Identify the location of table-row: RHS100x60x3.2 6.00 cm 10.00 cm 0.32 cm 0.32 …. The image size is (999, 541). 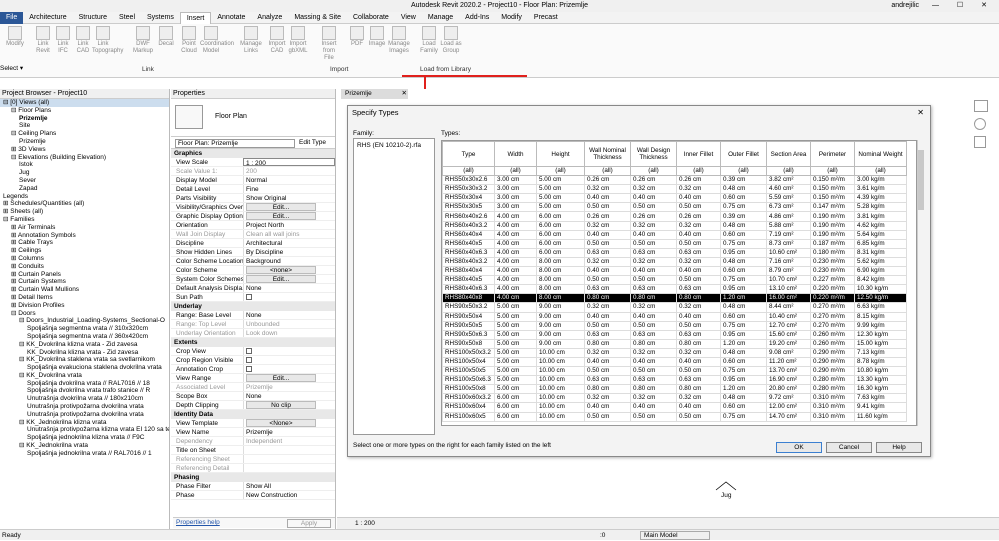
(674, 398).